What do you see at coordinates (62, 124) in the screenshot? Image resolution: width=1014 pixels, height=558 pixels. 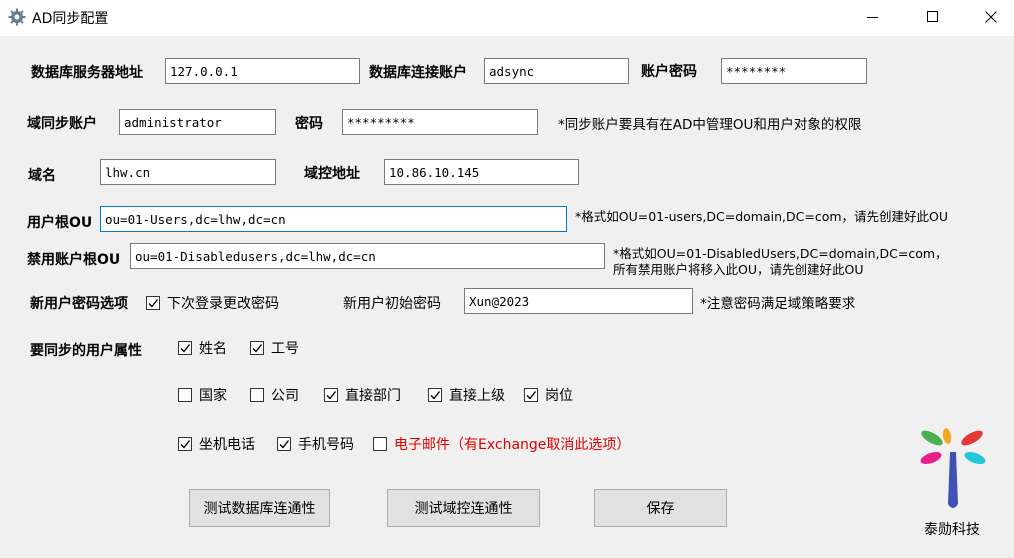 I see `domain-sync-account-label: 域同步账户` at bounding box center [62, 124].